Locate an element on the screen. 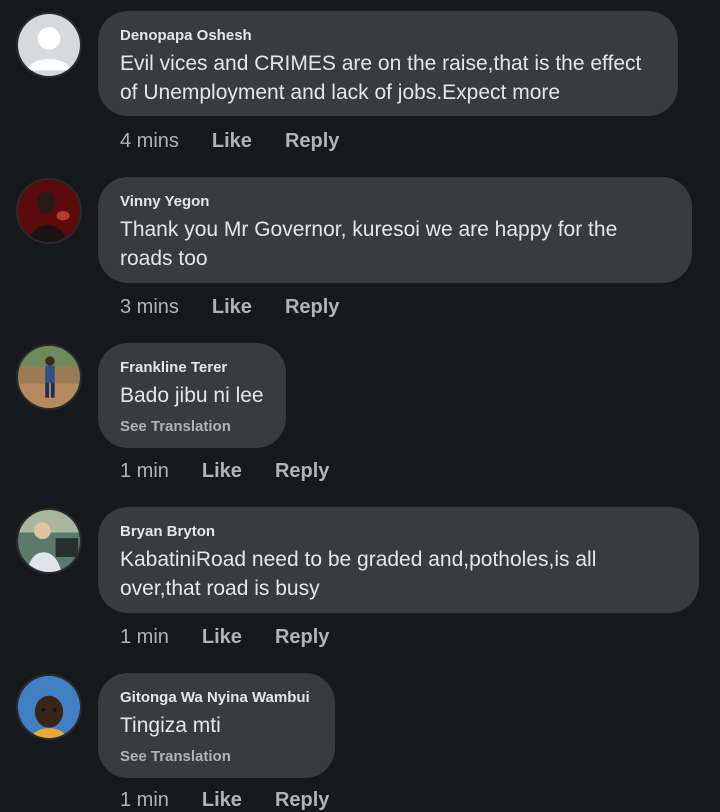  comment-text: Bado jibu ni lee is located at coordinates (192, 395).